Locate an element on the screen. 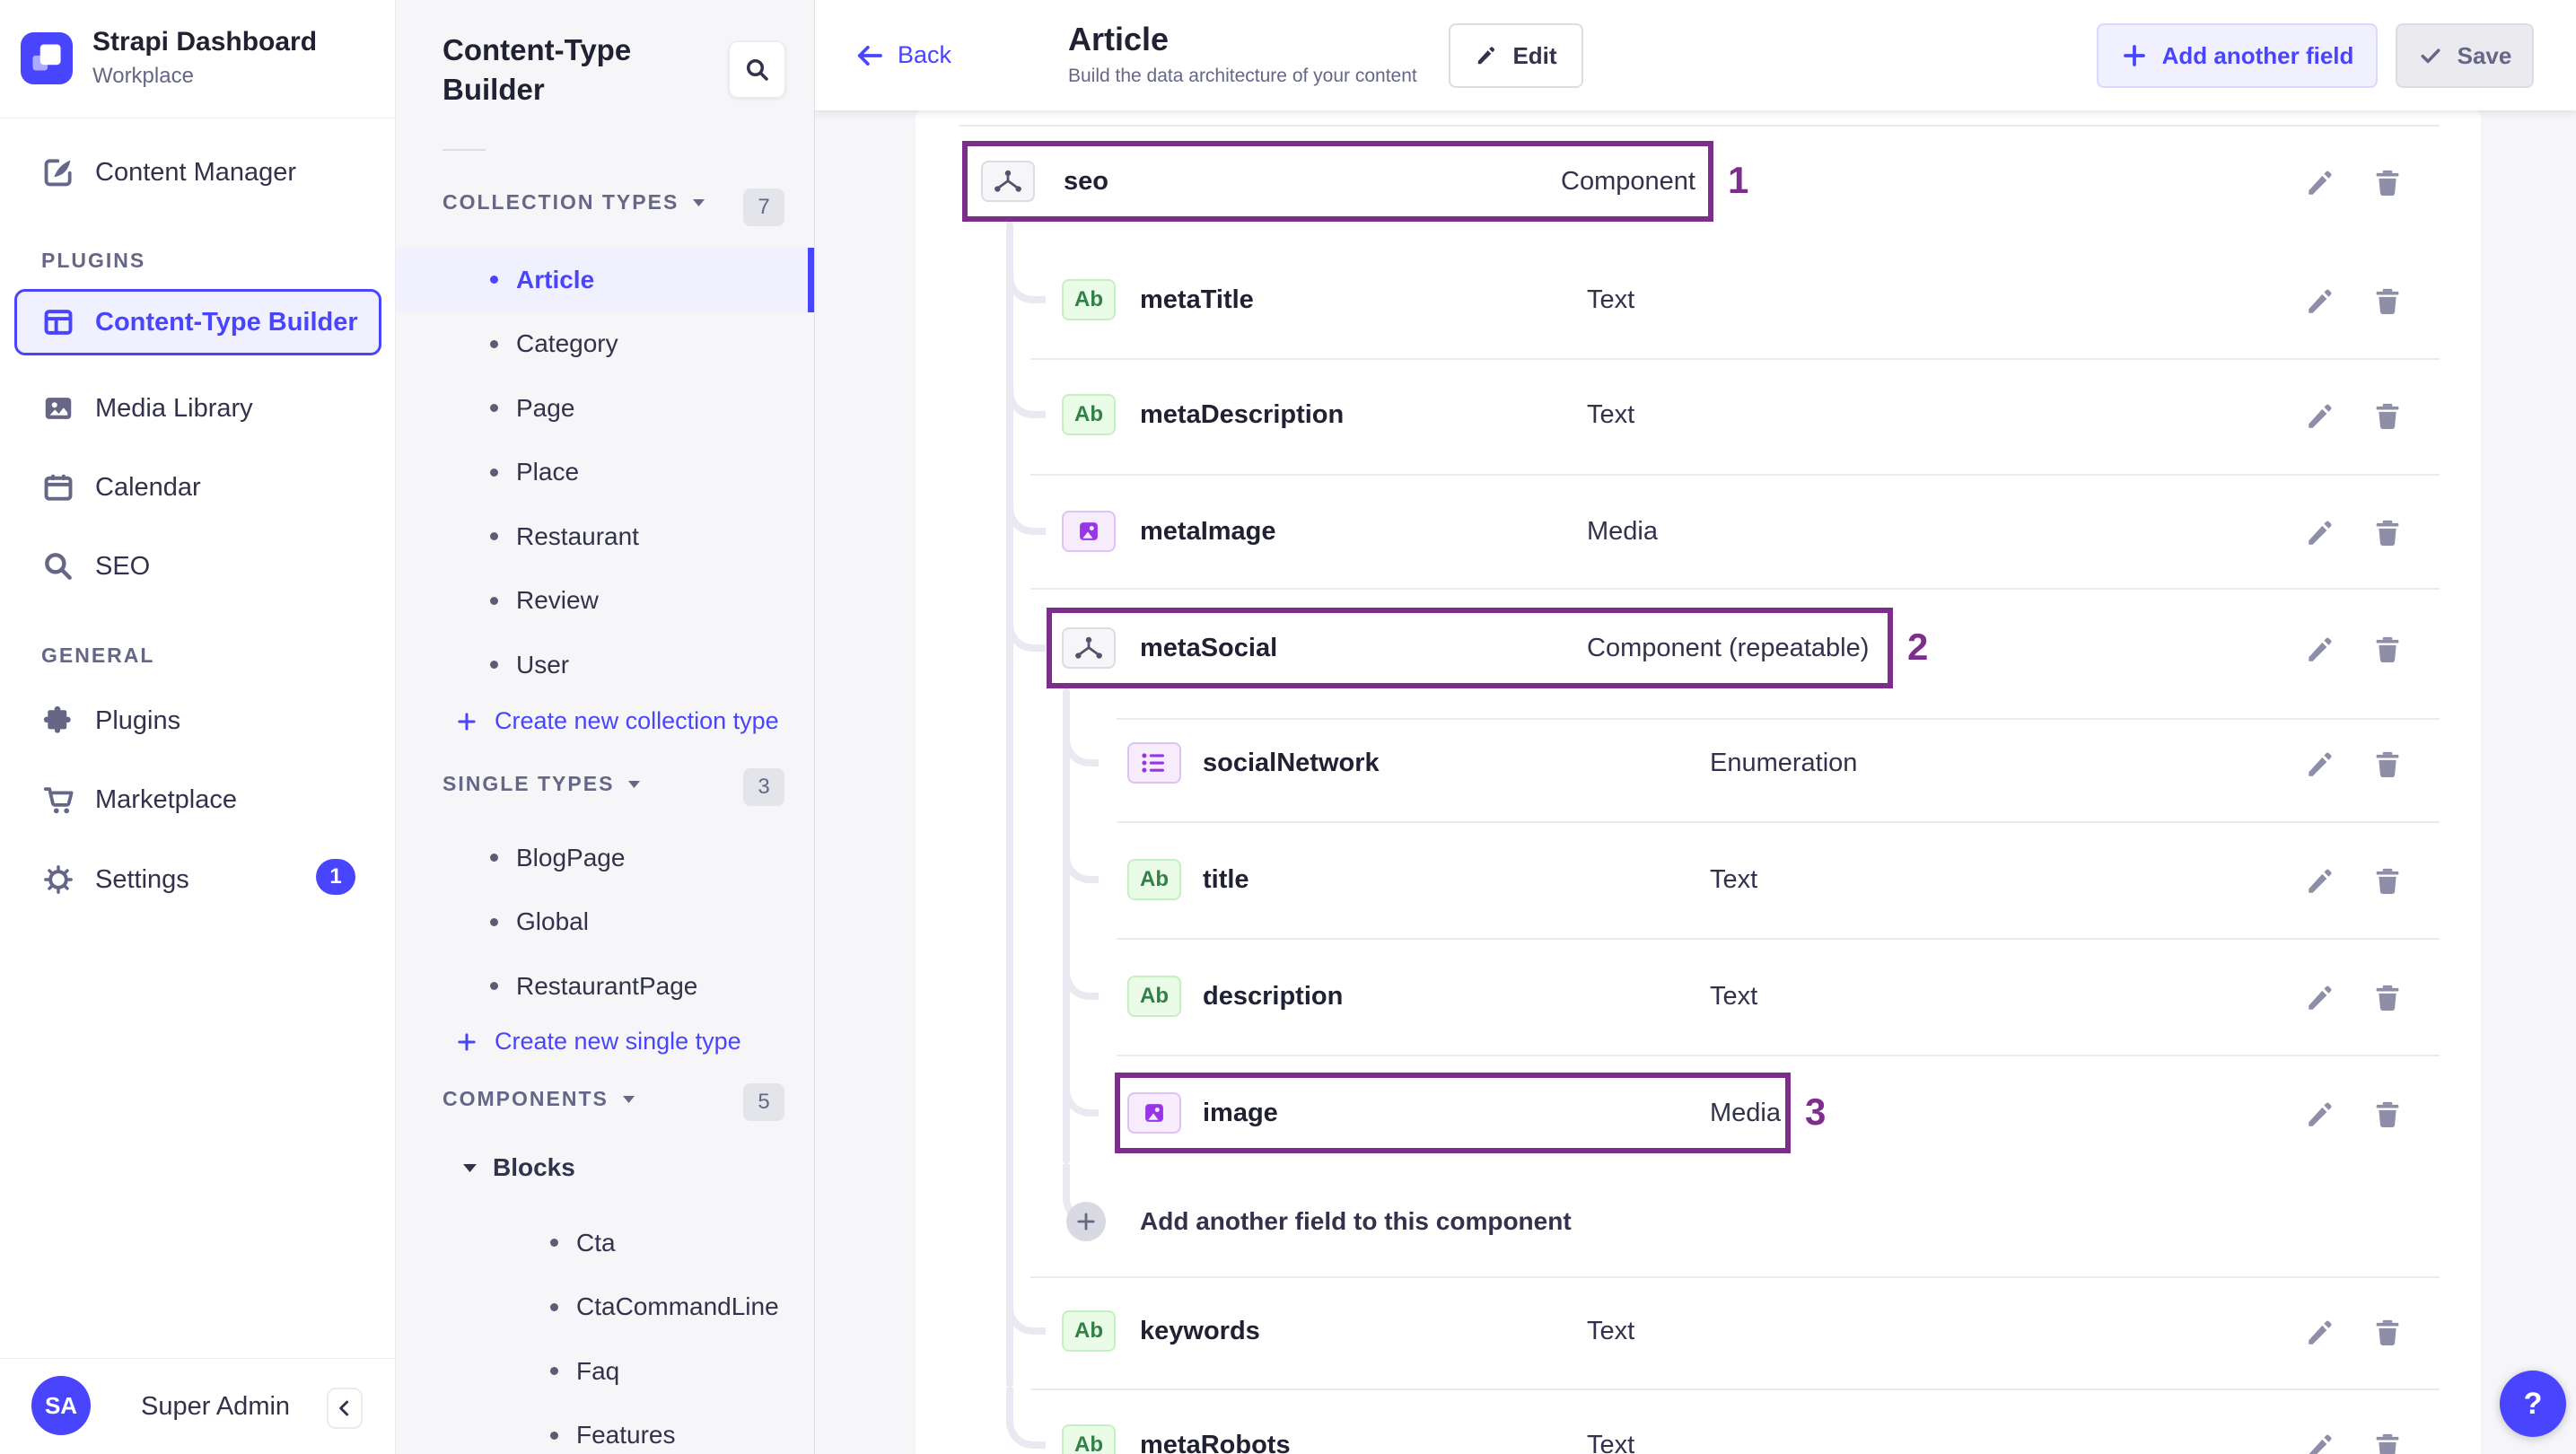 Image resolution: width=2576 pixels, height=1454 pixels. field-row-metaDescription: Ab metaDescription Text is located at coordinates (1698, 414).